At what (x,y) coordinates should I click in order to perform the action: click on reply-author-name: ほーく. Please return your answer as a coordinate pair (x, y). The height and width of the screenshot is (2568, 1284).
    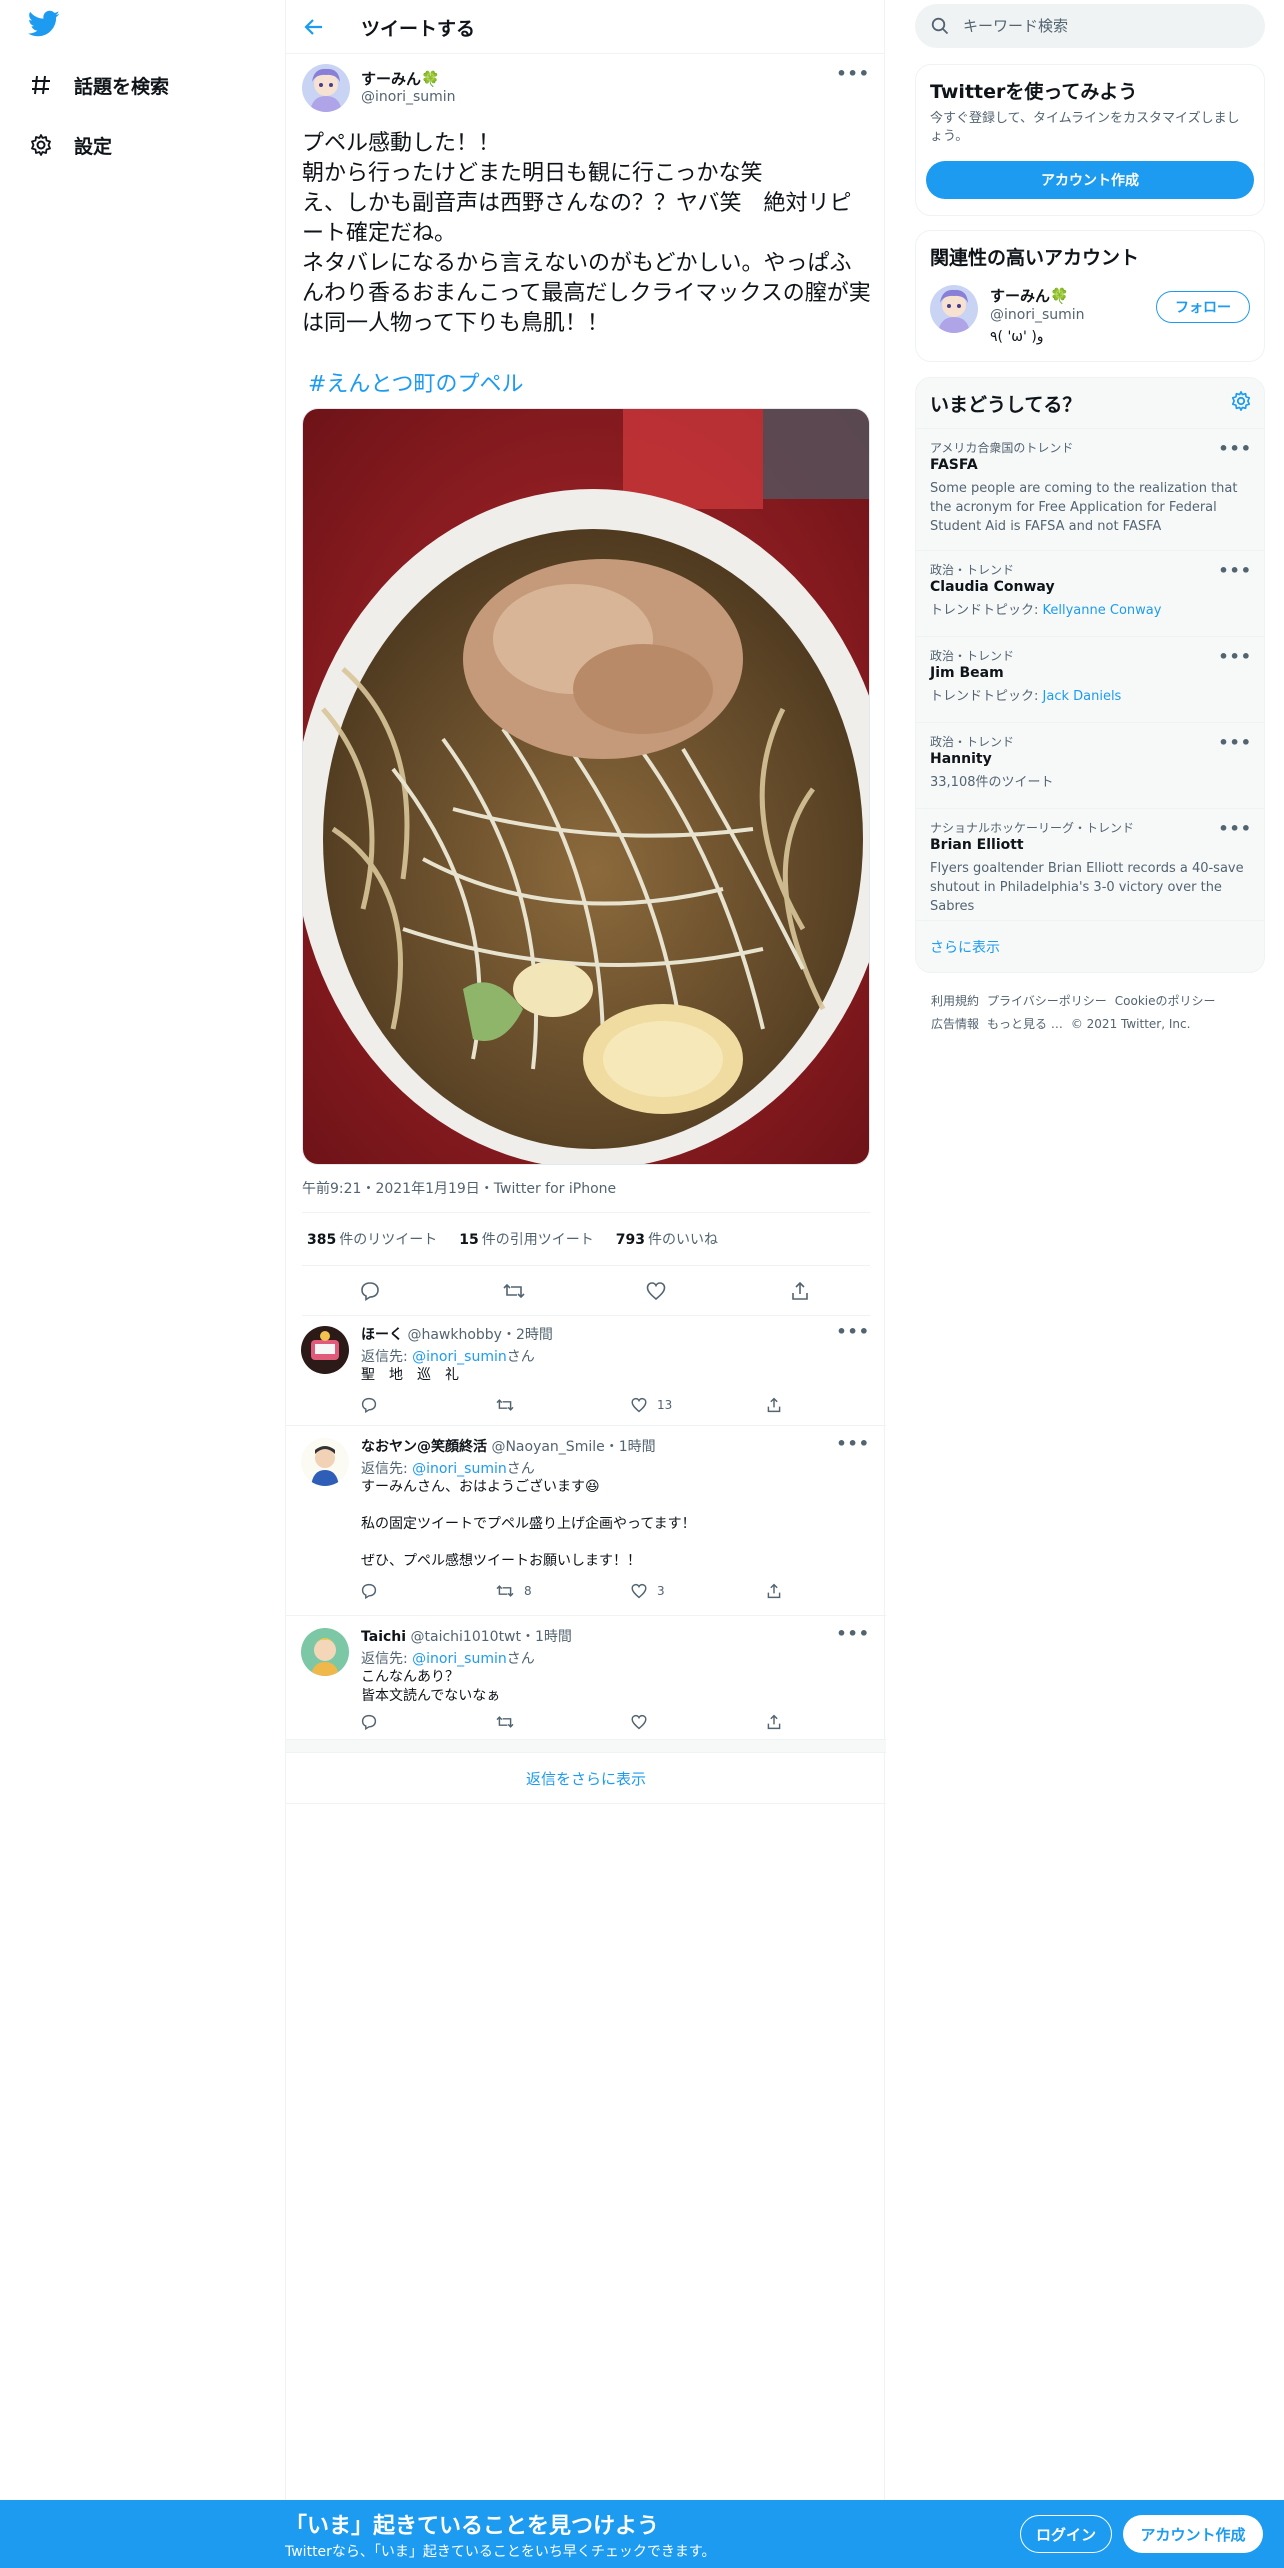
    Looking at the image, I should click on (382, 1335).